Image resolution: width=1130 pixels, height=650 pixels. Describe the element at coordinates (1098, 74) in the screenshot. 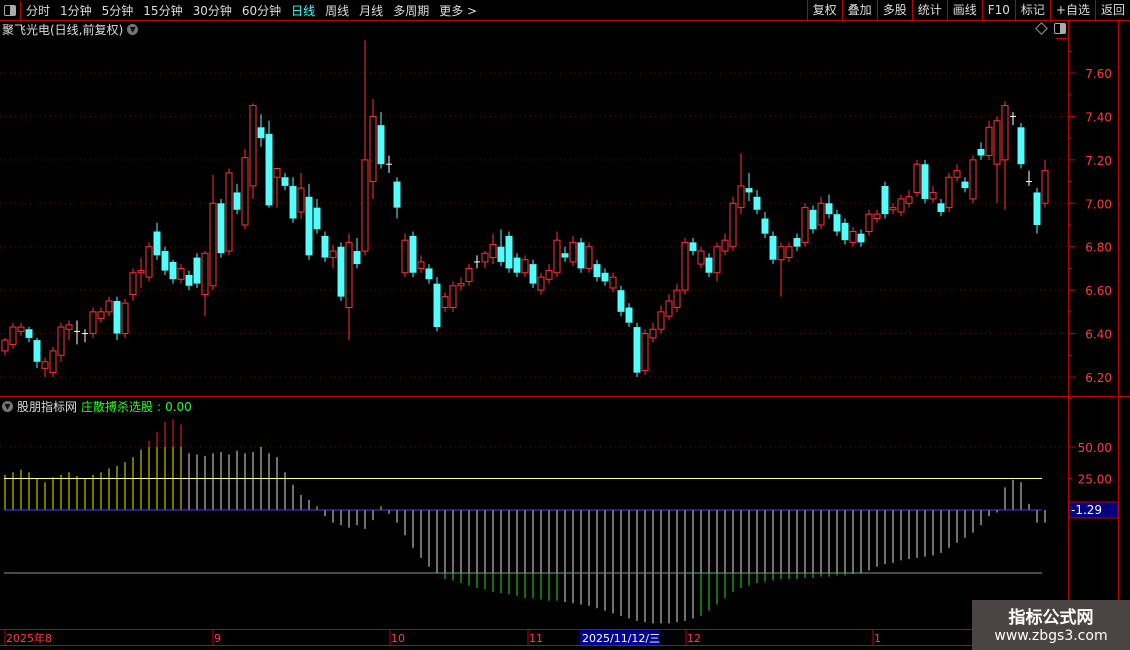

I see `price-tick-label: 7.60` at that location.